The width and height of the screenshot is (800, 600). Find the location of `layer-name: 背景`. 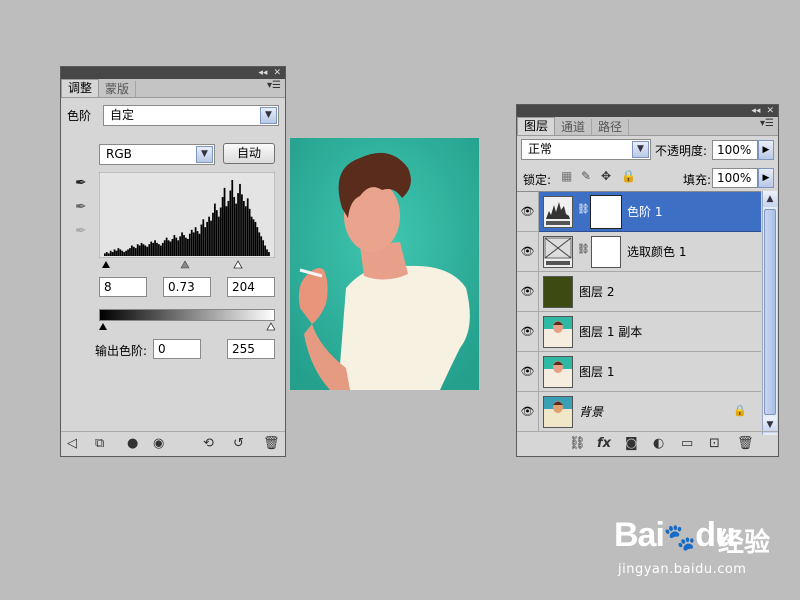

layer-name: 背景 is located at coordinates (591, 412).